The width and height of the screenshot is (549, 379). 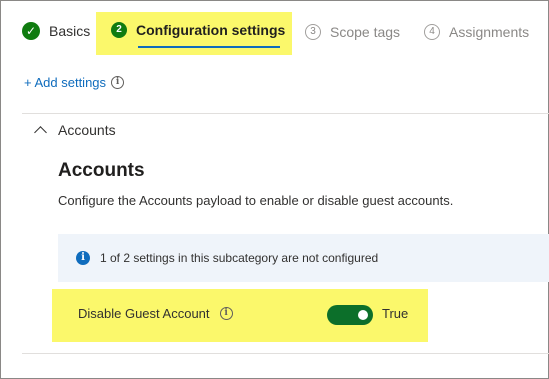 I want to click on step-label: Basics, so click(x=70, y=31).